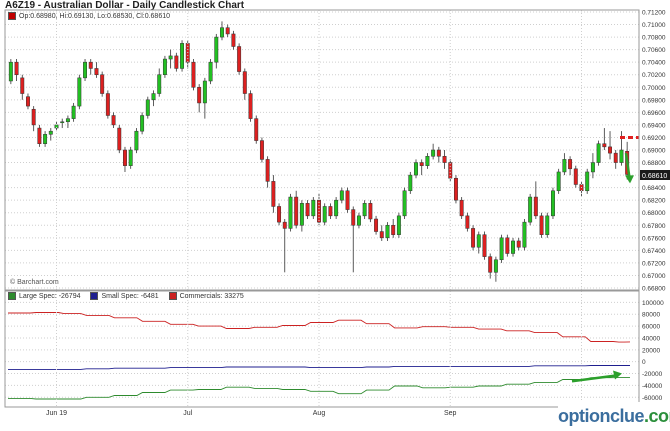 This screenshot has height=431, width=670. What do you see at coordinates (34, 282) in the screenshot?
I see `copyright-text: © Barchart.com` at bounding box center [34, 282].